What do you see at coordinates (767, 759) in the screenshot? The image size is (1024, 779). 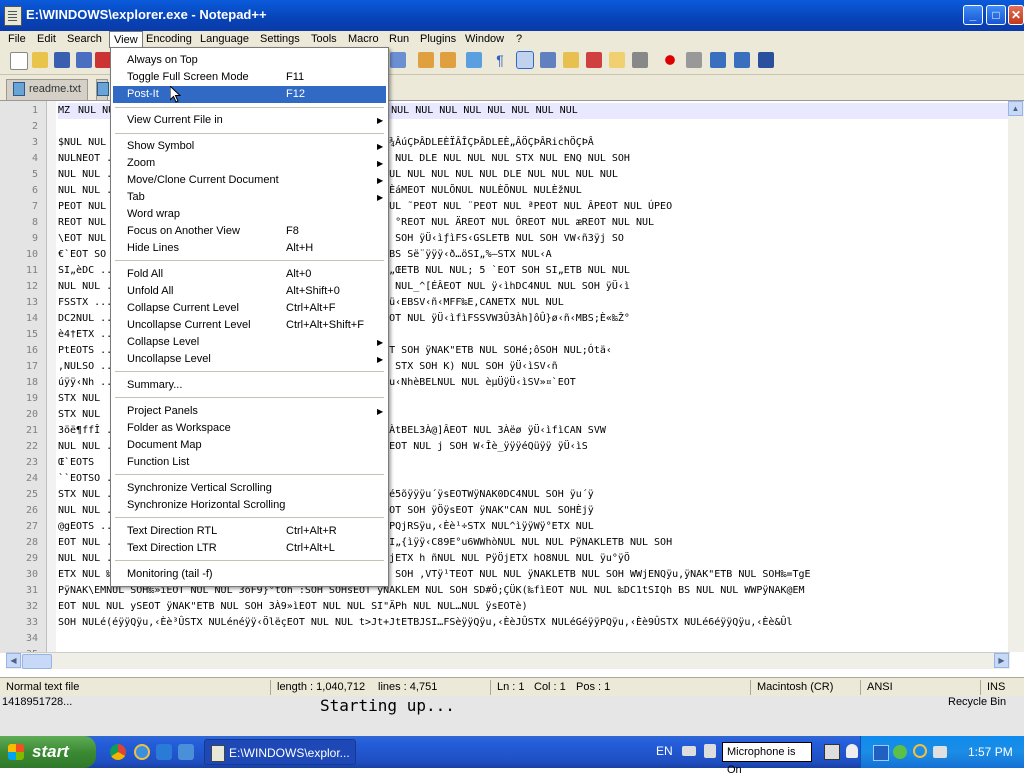 I see `microphone-status: Microphone is On` at bounding box center [767, 759].